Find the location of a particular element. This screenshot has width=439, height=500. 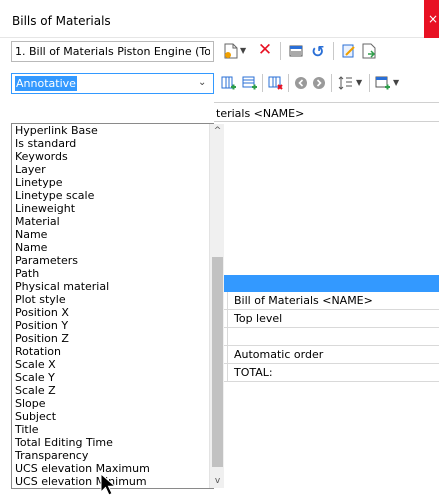

move-right-icon is located at coordinates (319, 83).